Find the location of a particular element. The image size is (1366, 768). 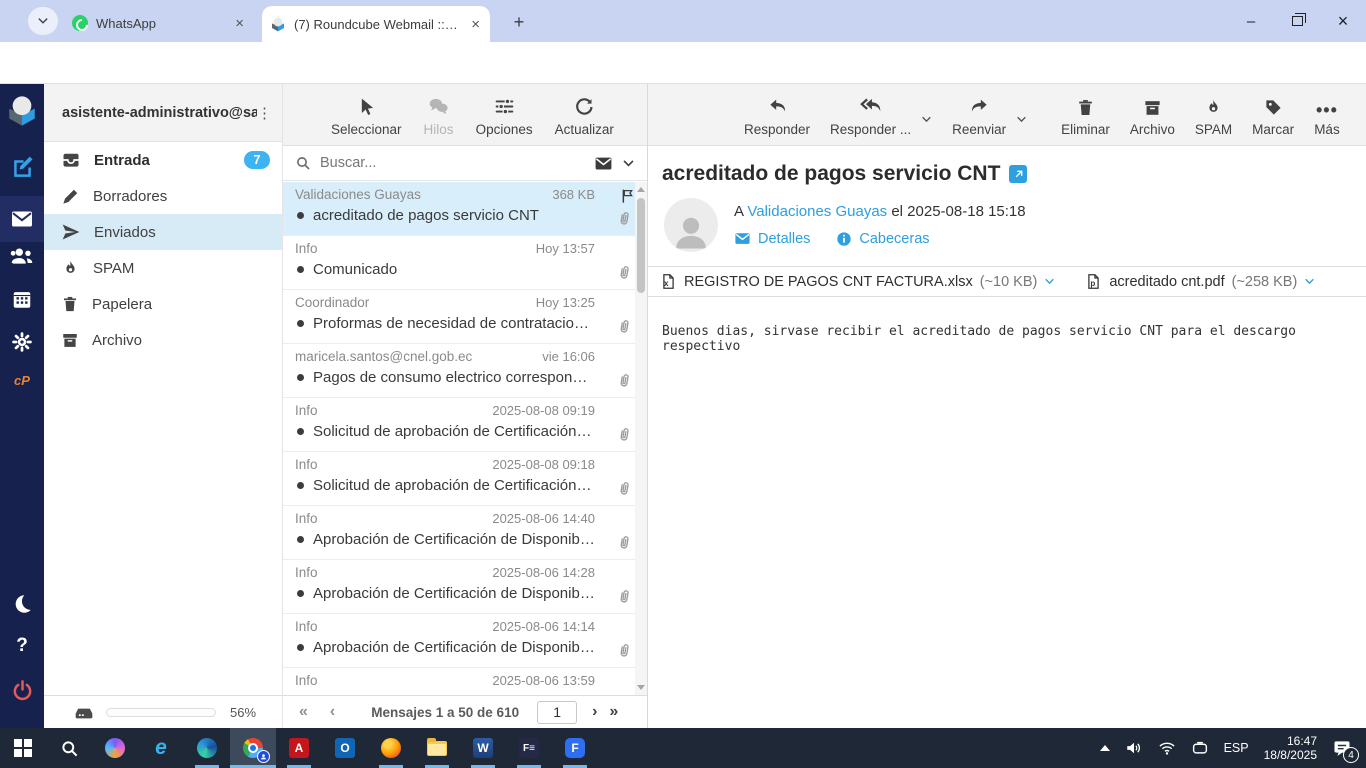

next-page-button: › is located at coordinates (594, 712).